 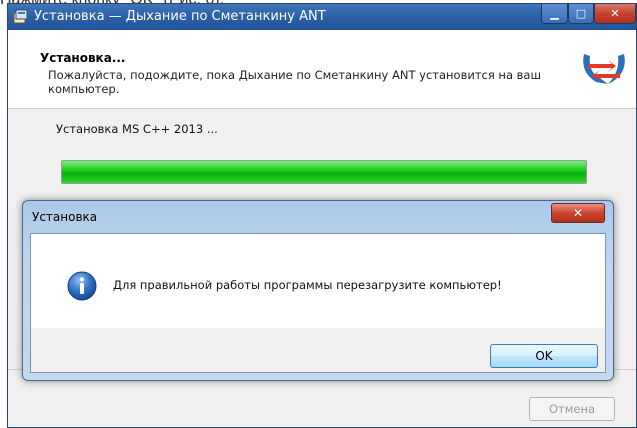 I want to click on close-button: ✕, so click(x=615, y=14).